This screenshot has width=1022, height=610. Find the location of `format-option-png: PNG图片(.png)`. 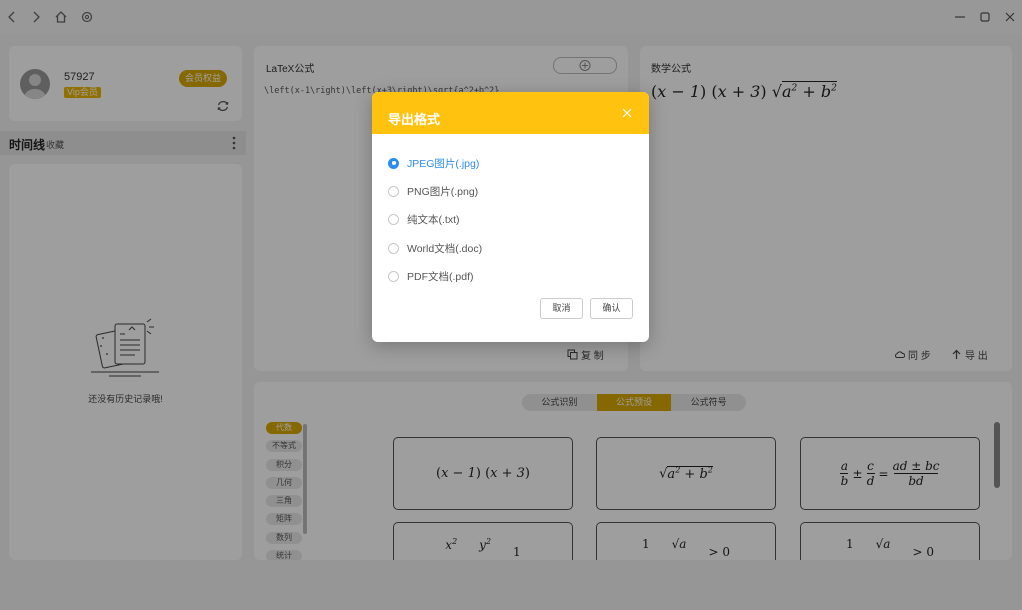

format-option-png: PNG图片(.png) is located at coordinates (433, 191).